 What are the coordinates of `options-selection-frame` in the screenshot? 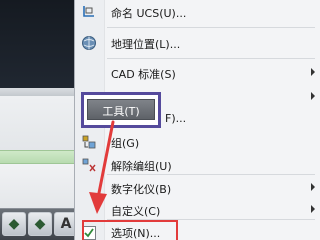 It's located at (130, 230).